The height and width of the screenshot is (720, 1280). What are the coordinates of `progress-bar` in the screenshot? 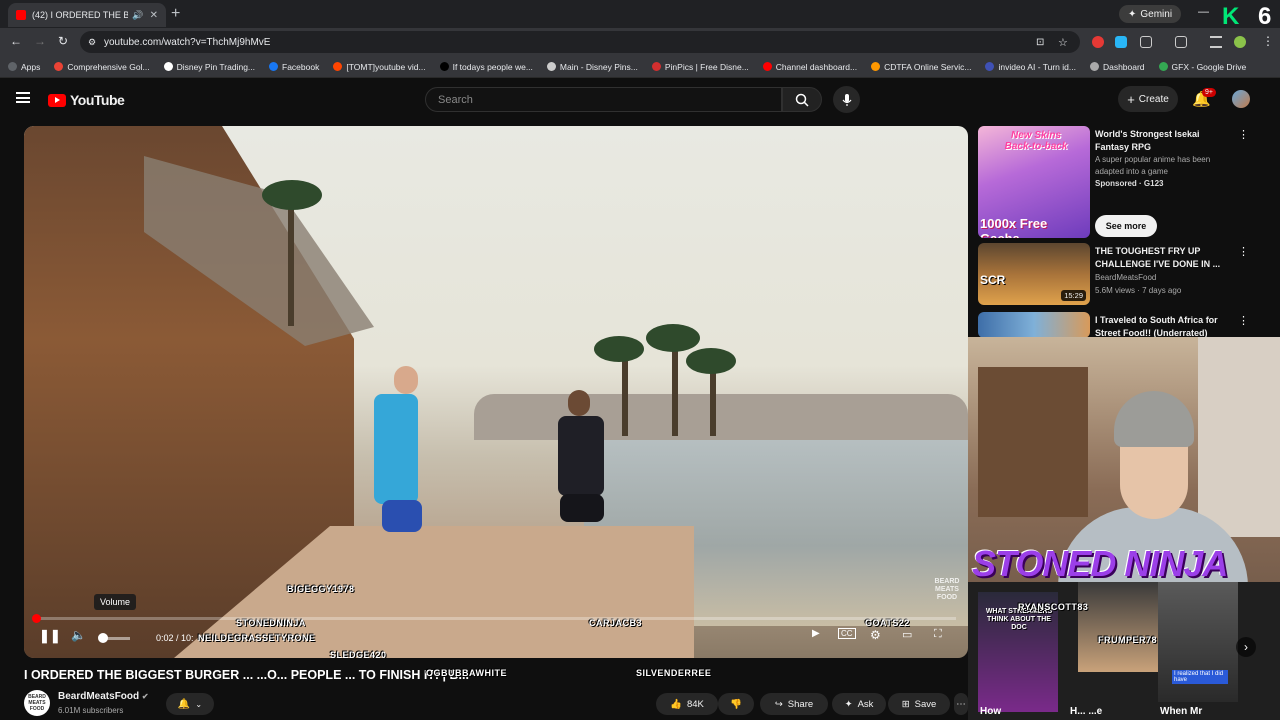 It's located at (496, 618).